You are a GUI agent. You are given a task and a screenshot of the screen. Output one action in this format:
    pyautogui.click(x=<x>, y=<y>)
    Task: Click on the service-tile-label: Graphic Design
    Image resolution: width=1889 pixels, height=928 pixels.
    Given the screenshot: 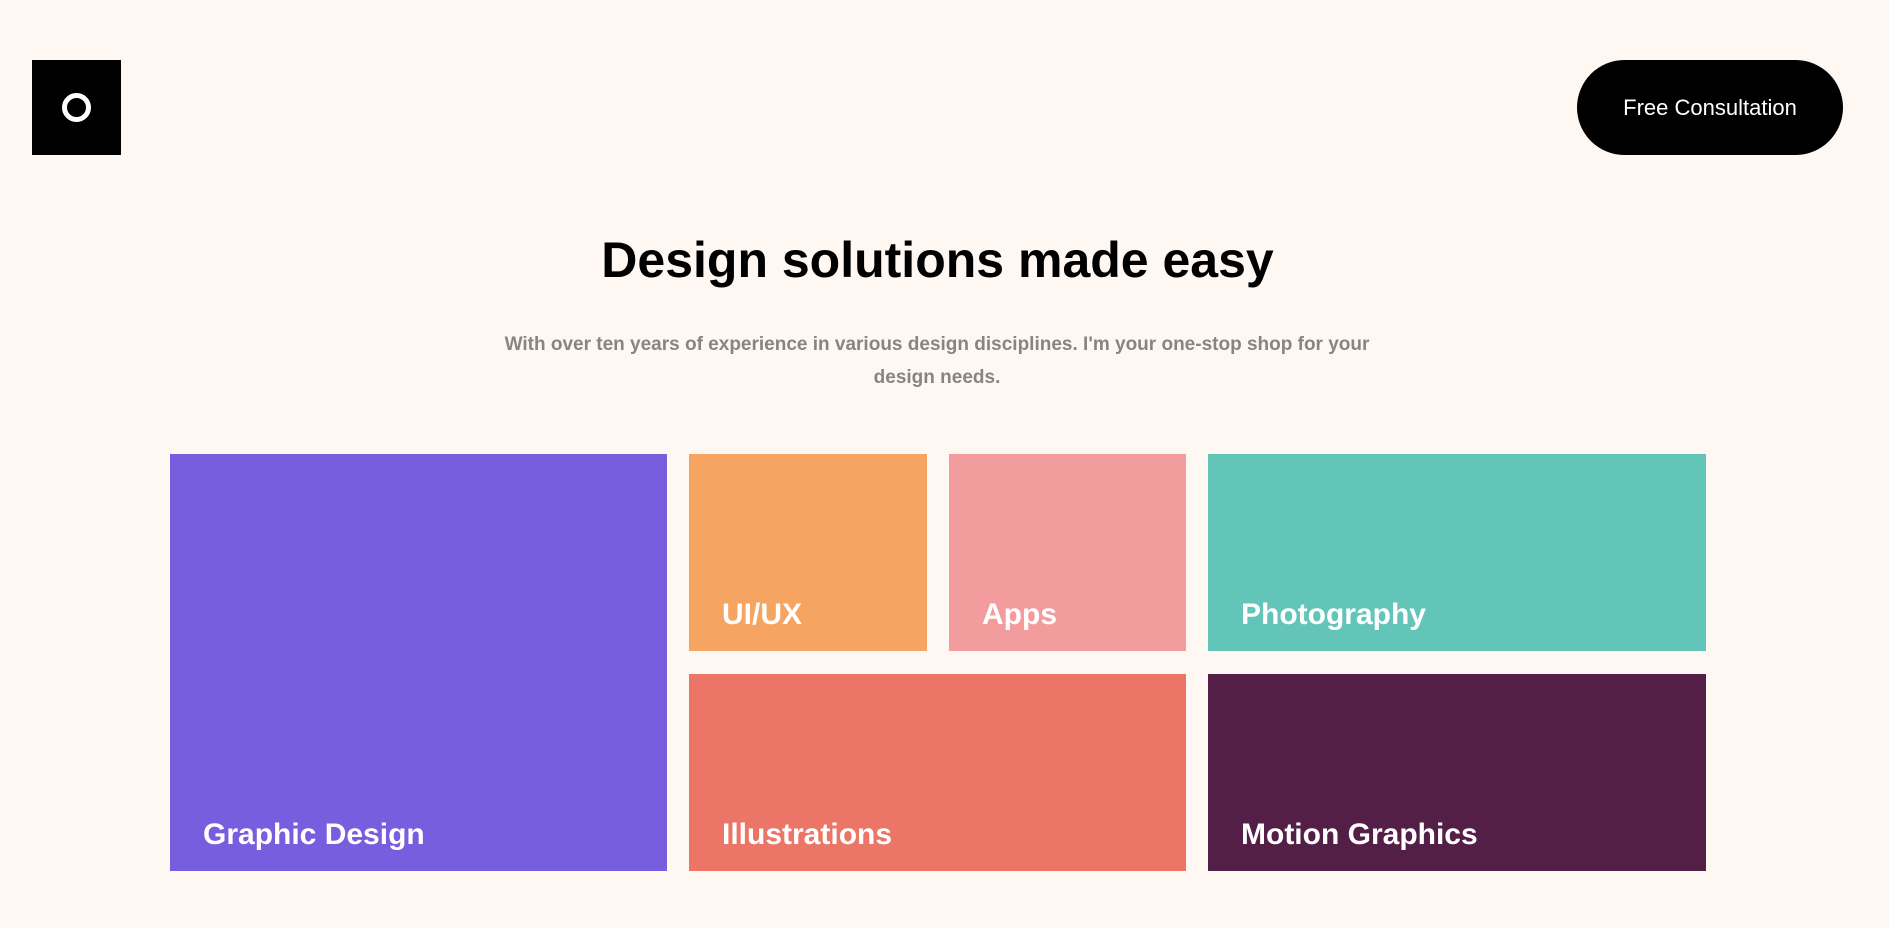 What is the action you would take?
    pyautogui.click(x=314, y=834)
    